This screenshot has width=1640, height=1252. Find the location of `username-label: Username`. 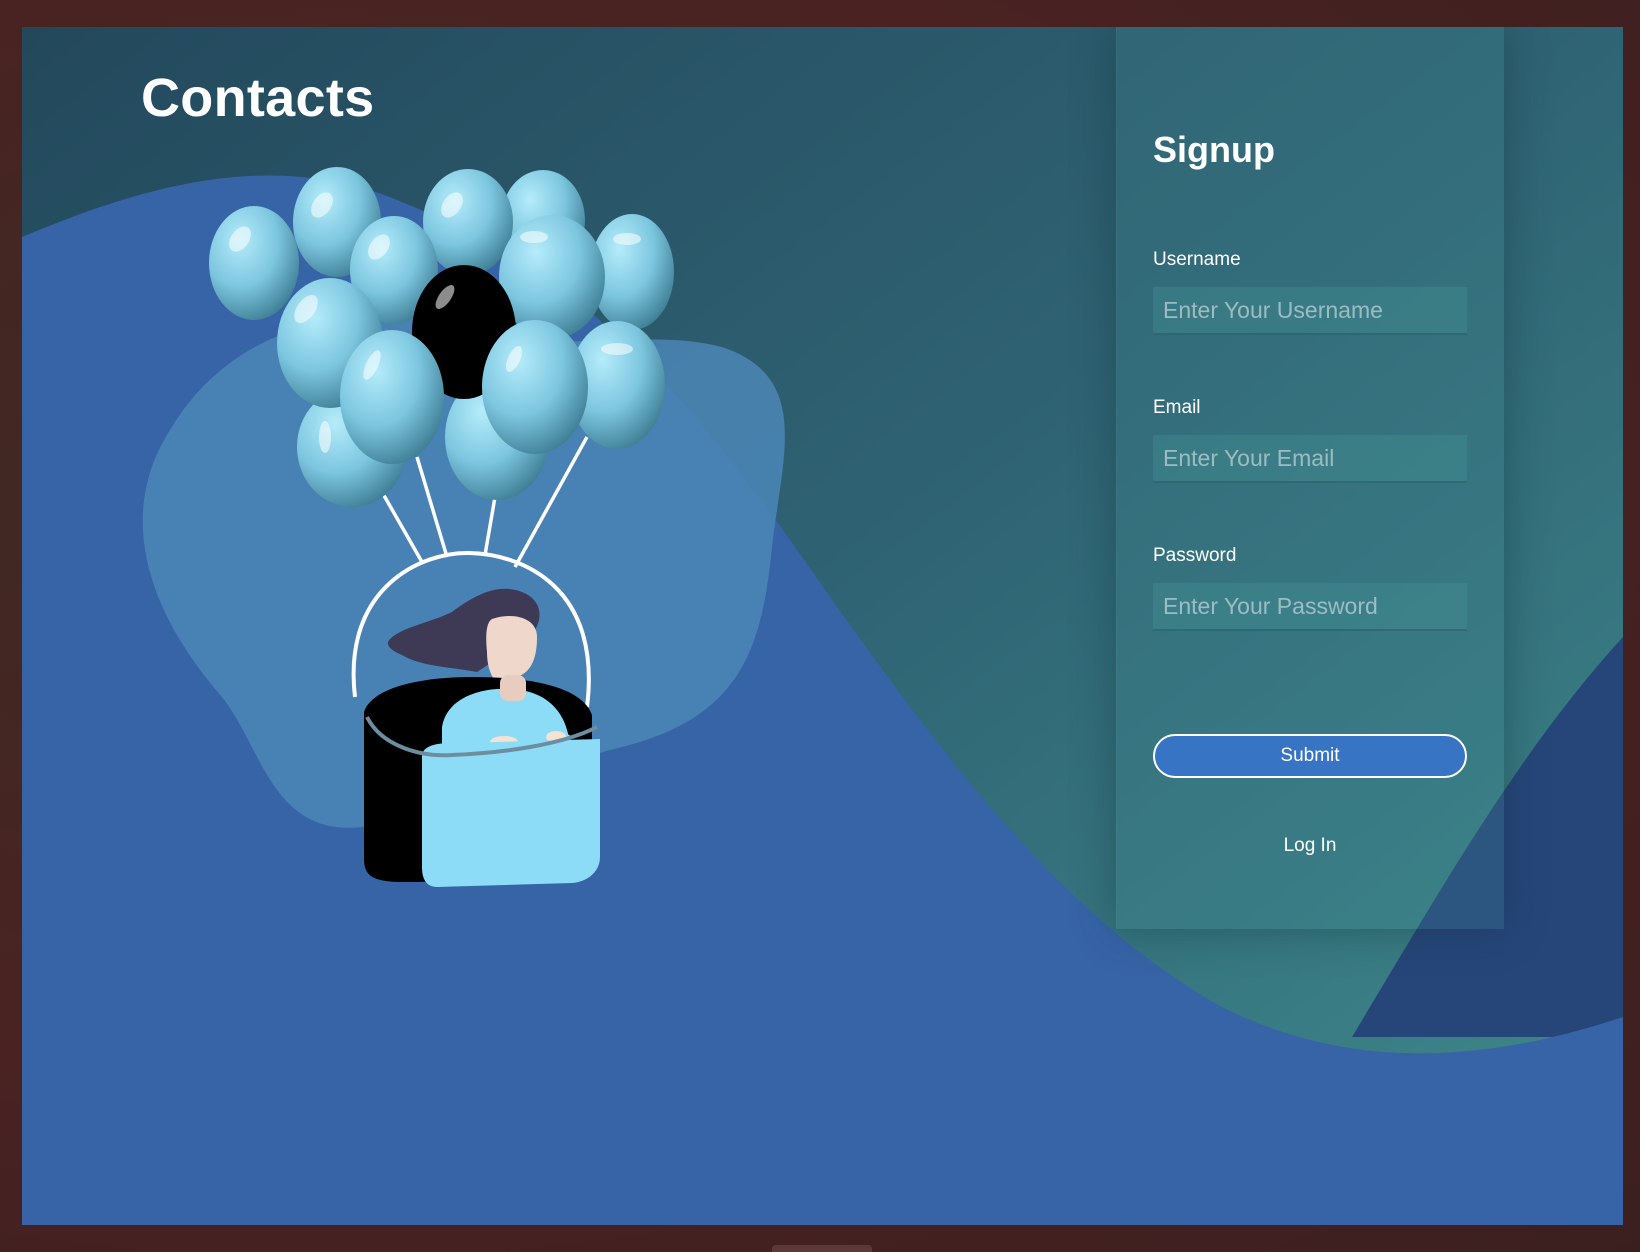

username-label: Username is located at coordinates (1197, 259).